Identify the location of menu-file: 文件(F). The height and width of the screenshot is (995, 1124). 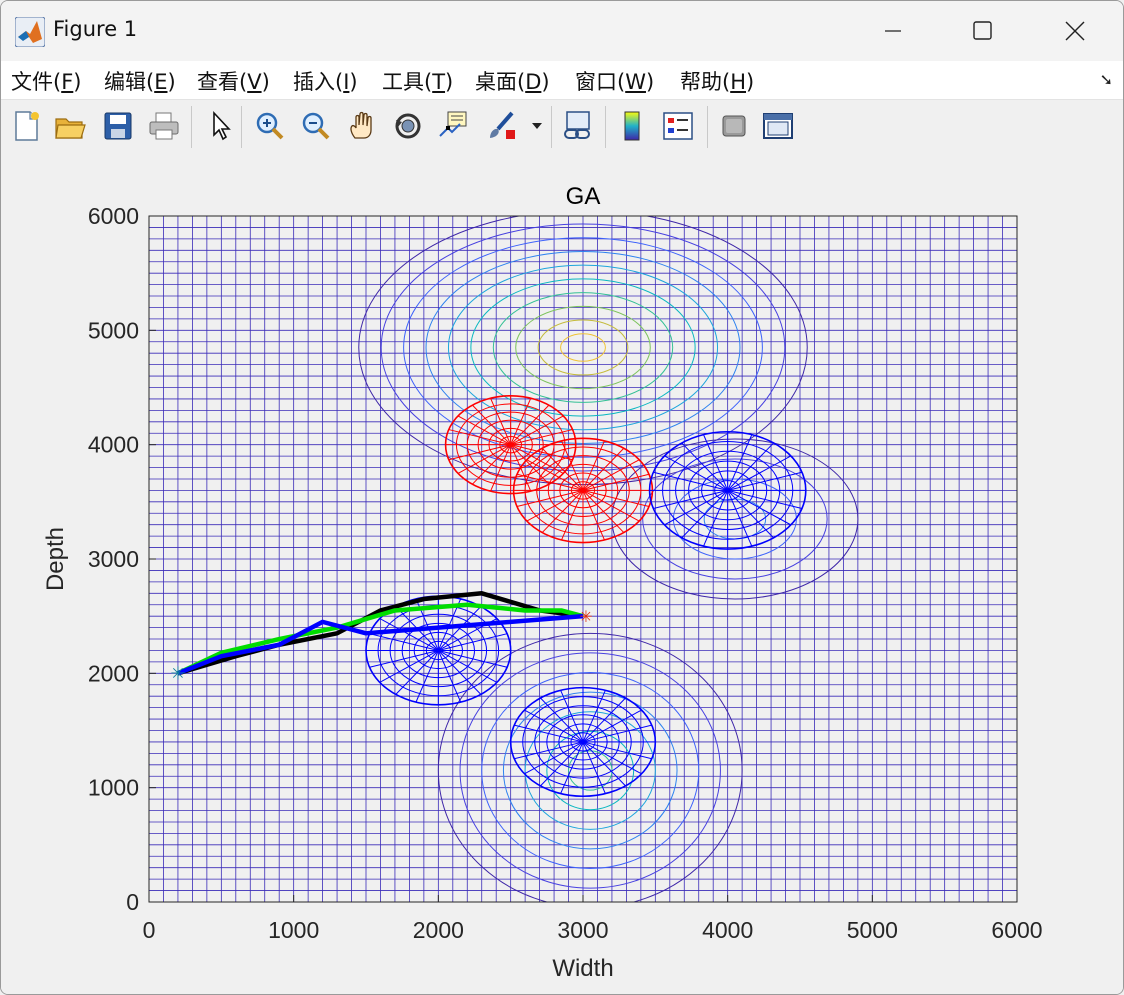
(46, 81).